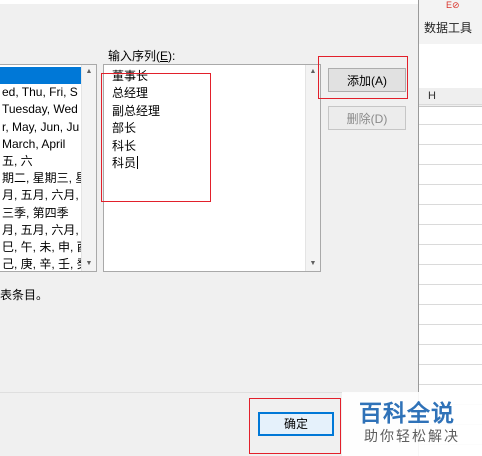  I want to click on listbox-scrollbar: ▲ ▼, so click(88, 168).